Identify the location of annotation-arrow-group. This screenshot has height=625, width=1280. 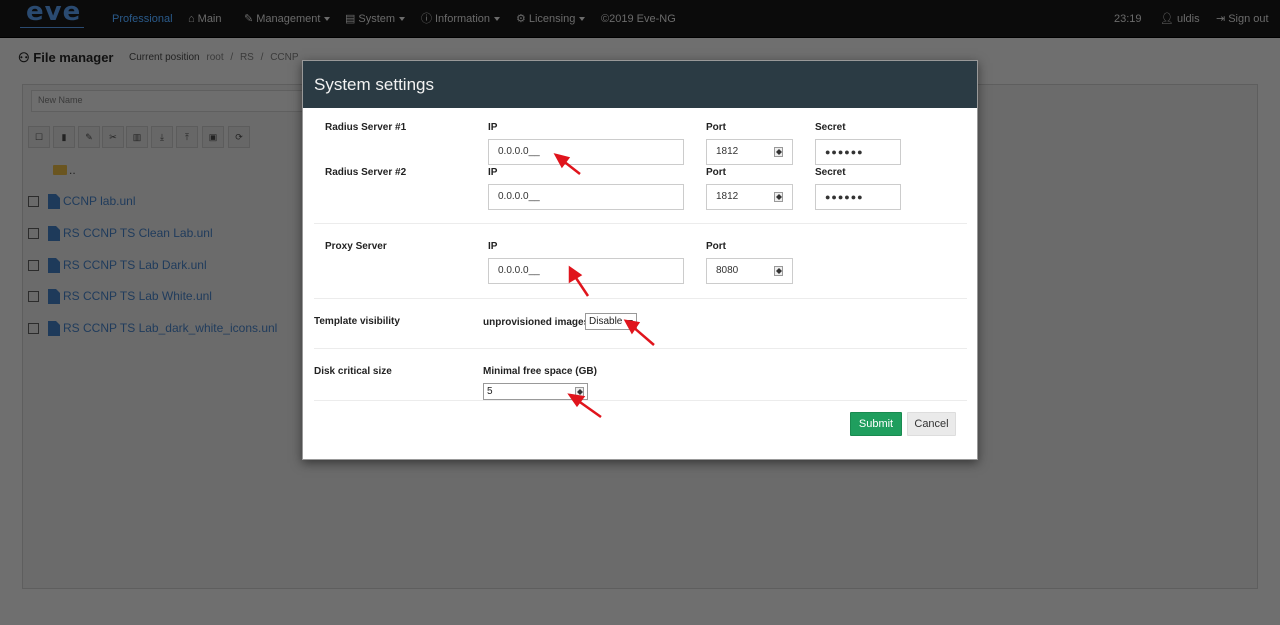
(604, 286).